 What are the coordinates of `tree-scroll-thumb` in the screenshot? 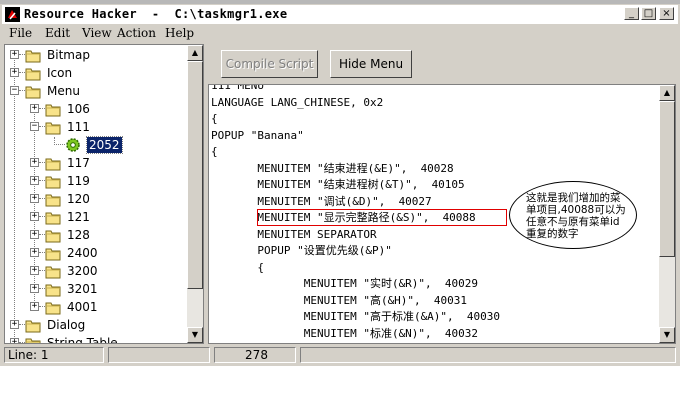 It's located at (195, 175).